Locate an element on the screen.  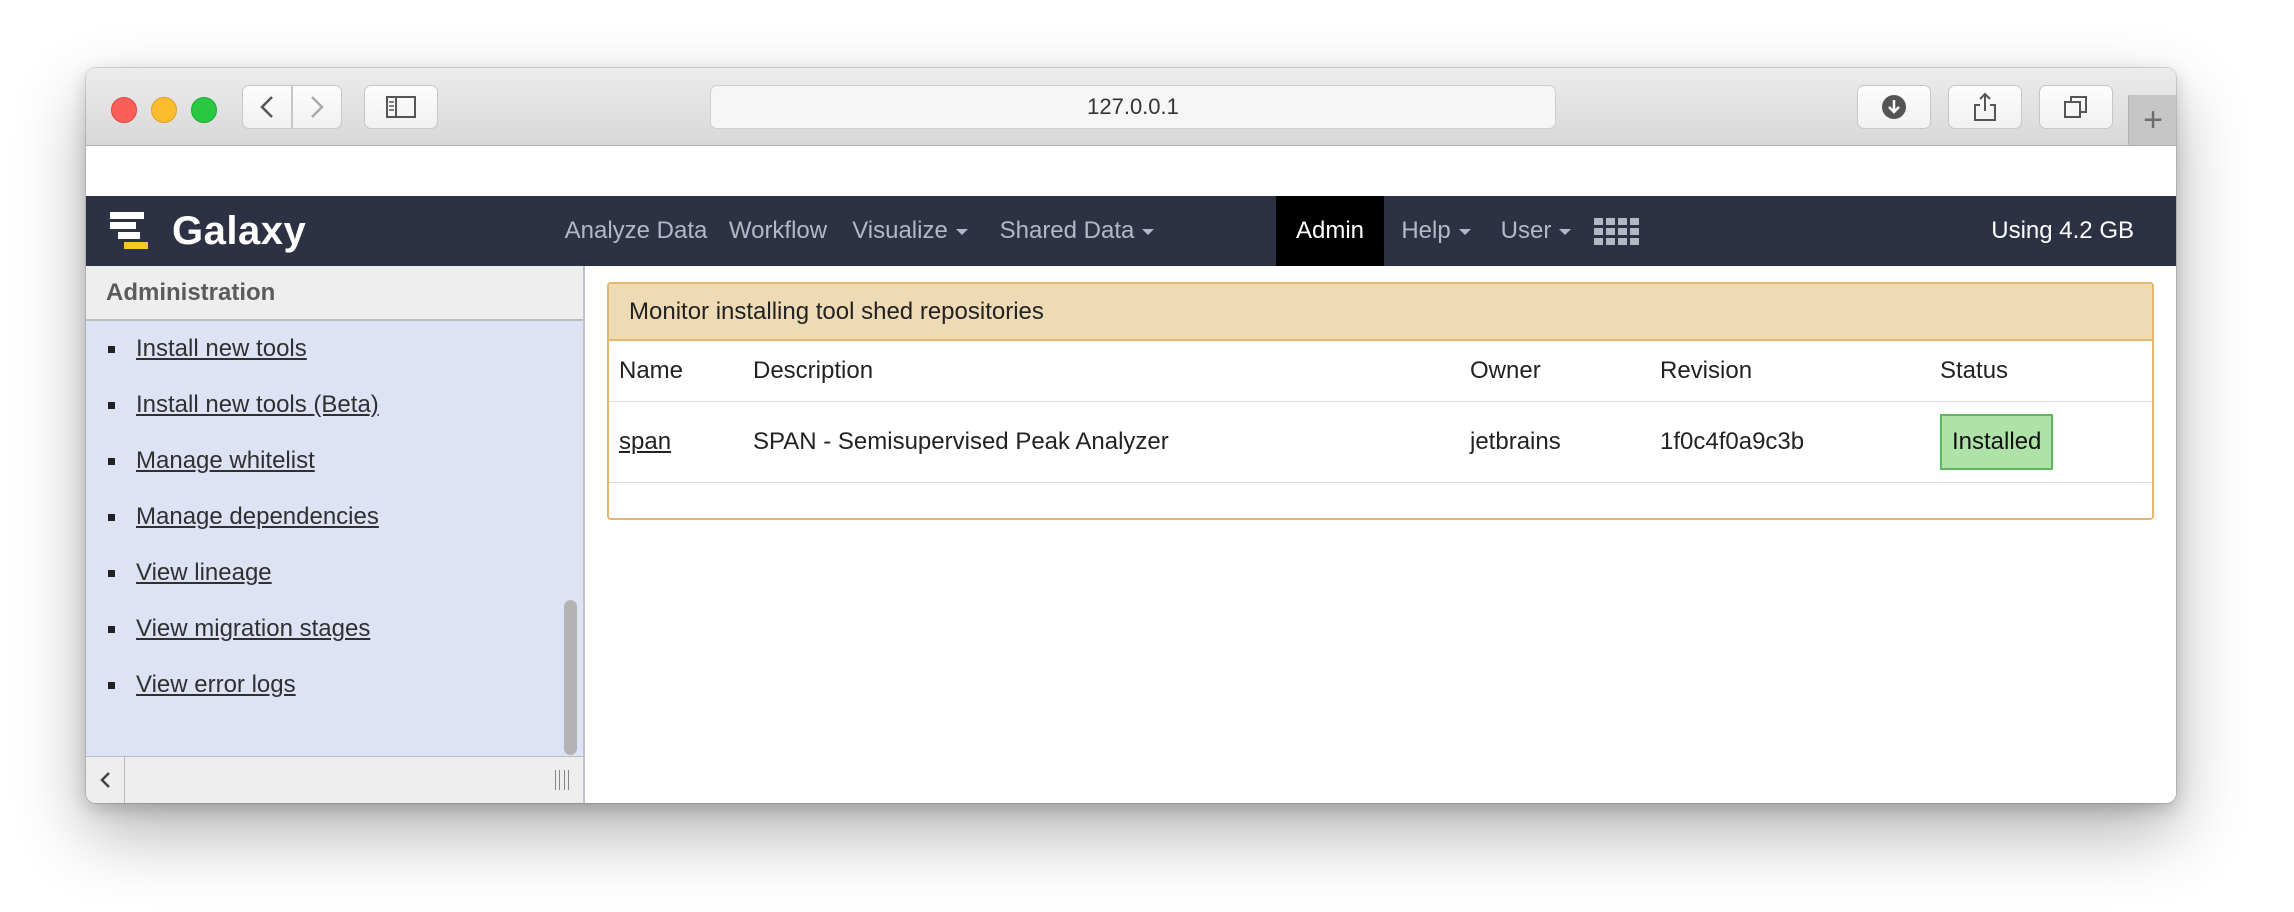
menu-link-view-migration-stages: View migration stages is located at coordinates (253, 629).